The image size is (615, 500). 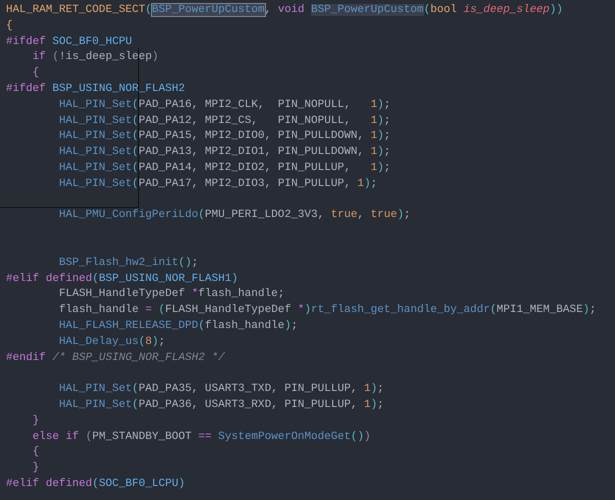 What do you see at coordinates (225, 121) in the screenshot?
I see `code-line: HAL_PIN_Set(PAD_PA12, MPI2_CS, PIN_NOPULL, 1);` at bounding box center [225, 121].